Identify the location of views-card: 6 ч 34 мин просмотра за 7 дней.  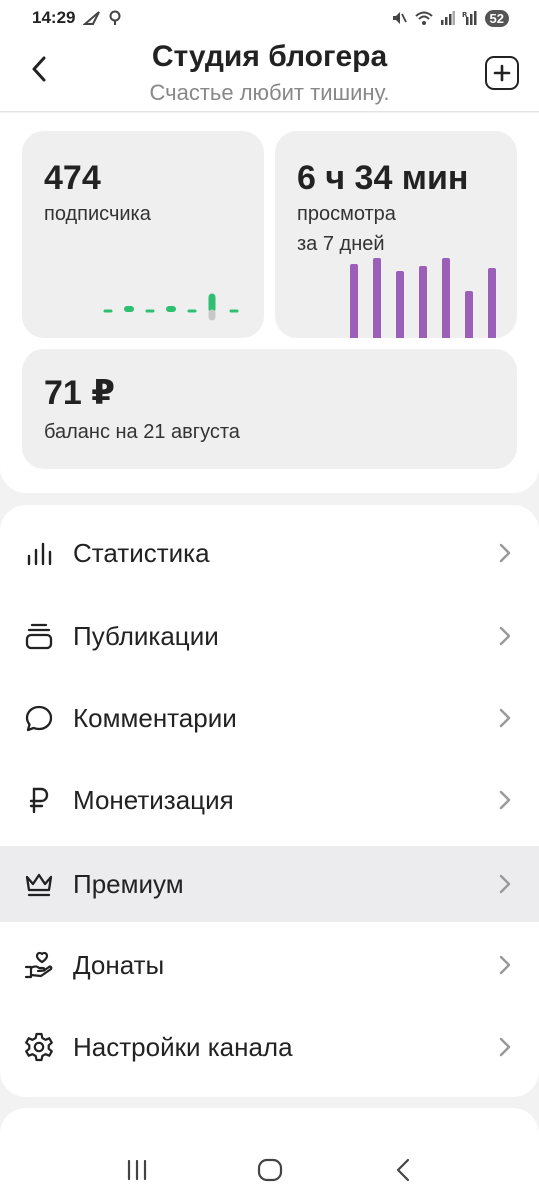
(396, 234).